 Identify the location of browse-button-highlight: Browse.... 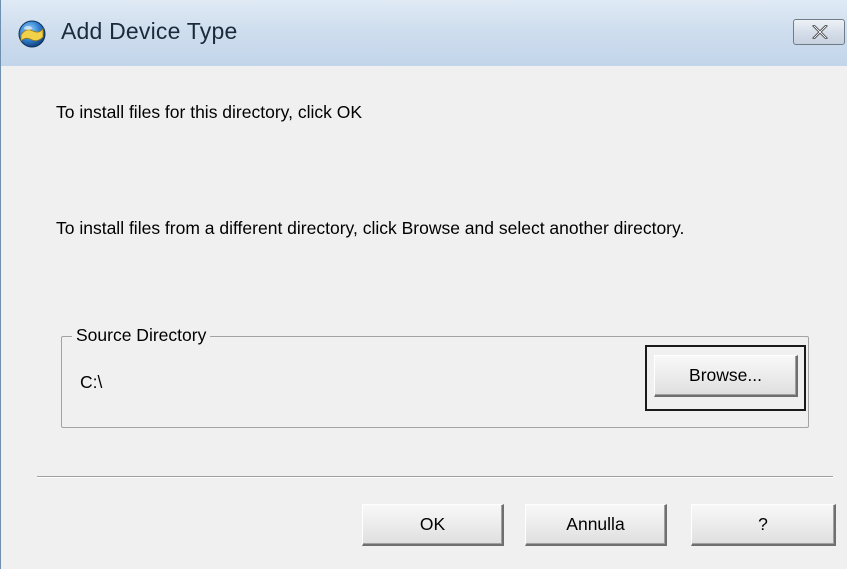
(725, 378).